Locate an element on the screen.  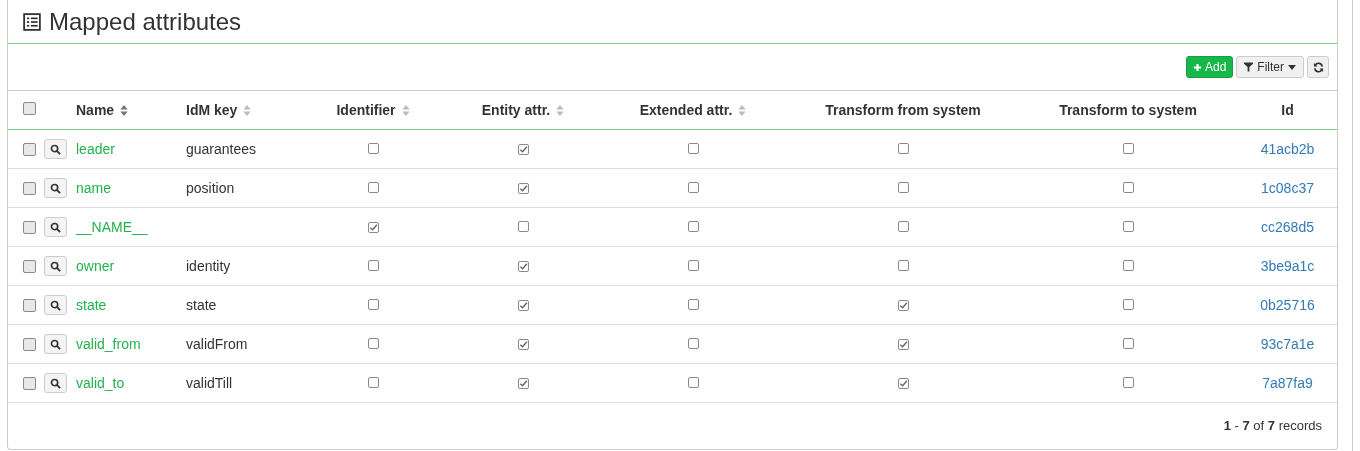
column-header: IdM key is located at coordinates (219, 110).